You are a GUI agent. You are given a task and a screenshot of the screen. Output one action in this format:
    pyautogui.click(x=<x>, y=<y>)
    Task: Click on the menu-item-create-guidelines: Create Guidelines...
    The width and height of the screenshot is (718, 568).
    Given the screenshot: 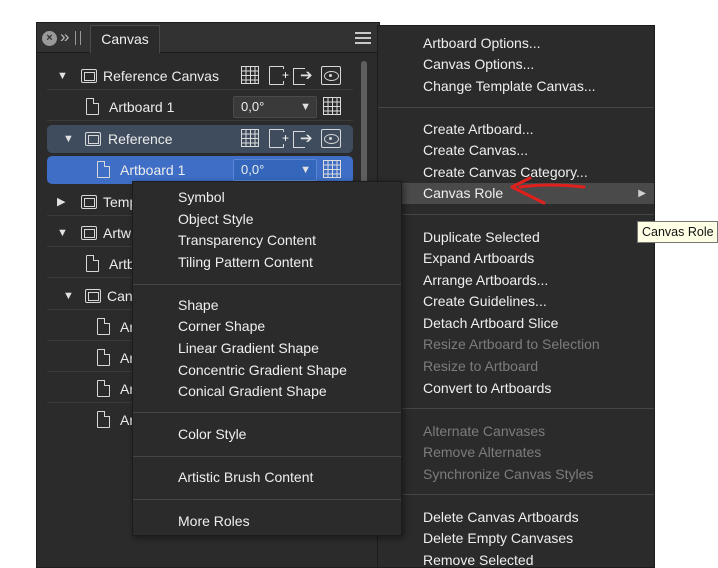 What is the action you would take?
    pyautogui.click(x=516, y=301)
    